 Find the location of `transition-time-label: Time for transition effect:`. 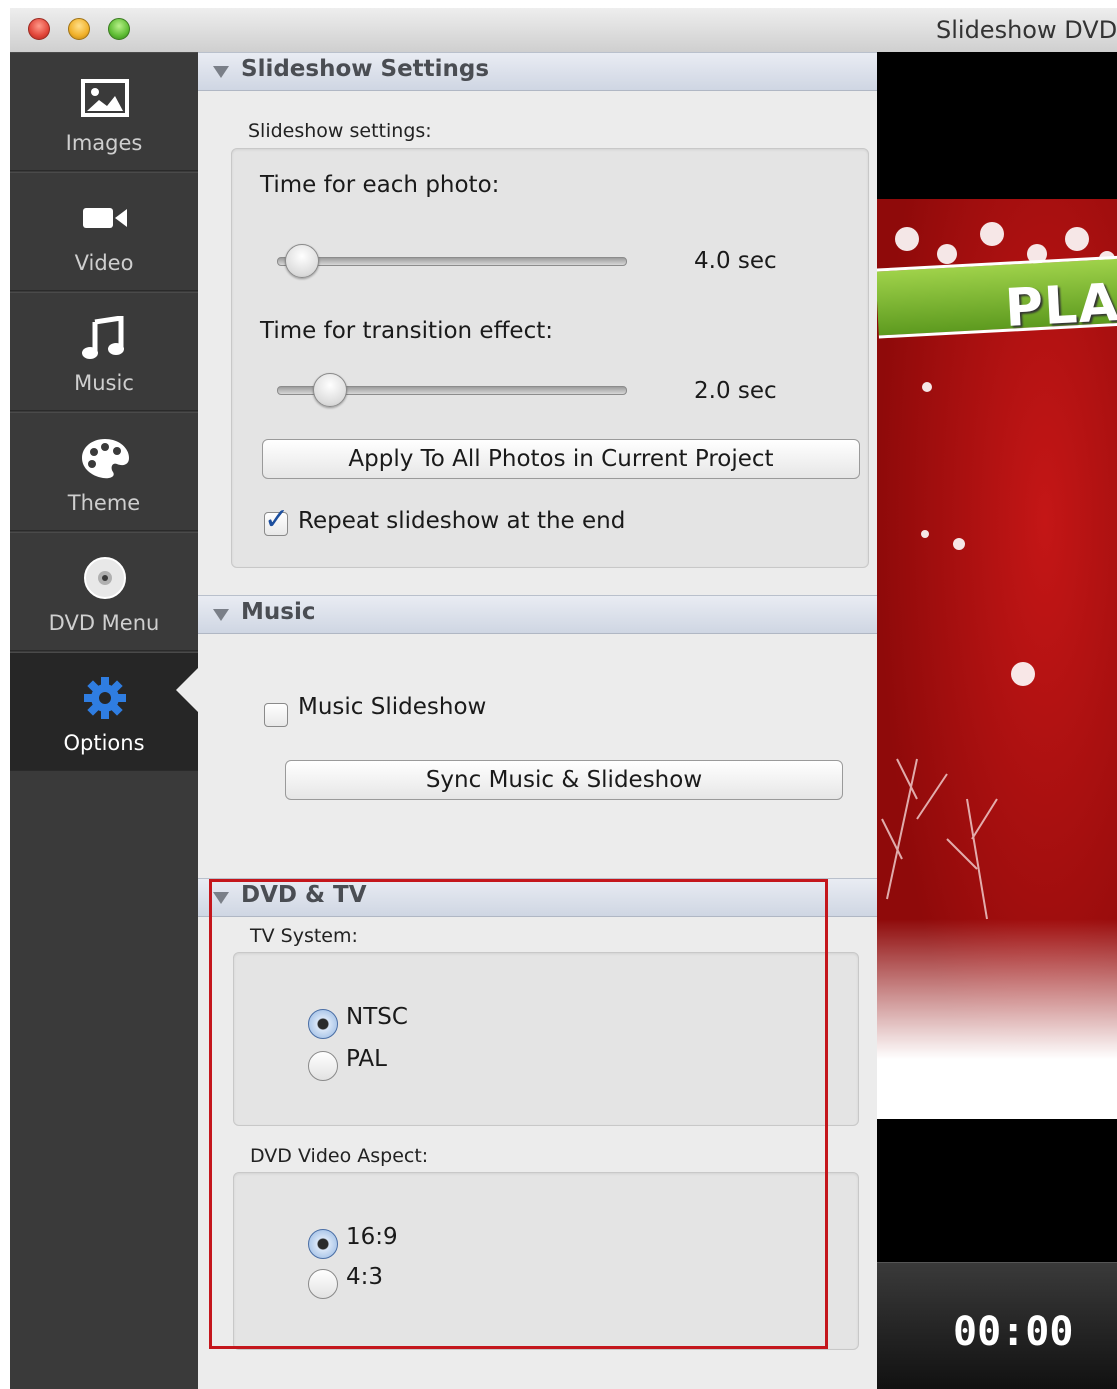

transition-time-label: Time for transition effect: is located at coordinates (406, 331).